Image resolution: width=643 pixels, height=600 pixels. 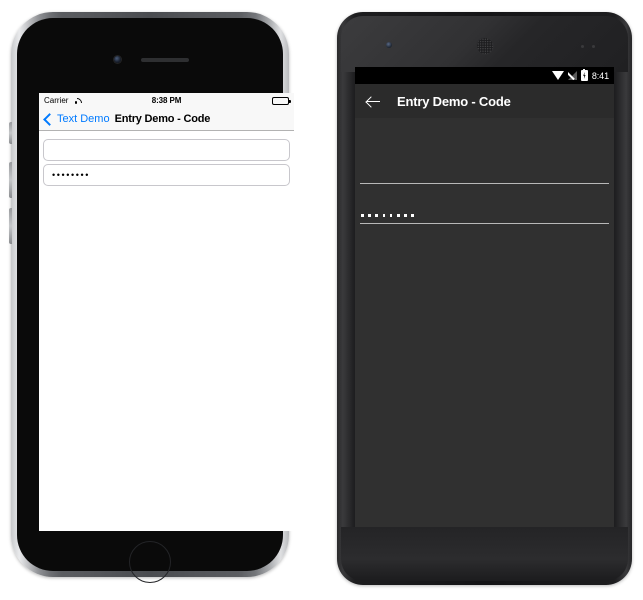 I want to click on entry-field-password: ••••••••, so click(x=166, y=175).